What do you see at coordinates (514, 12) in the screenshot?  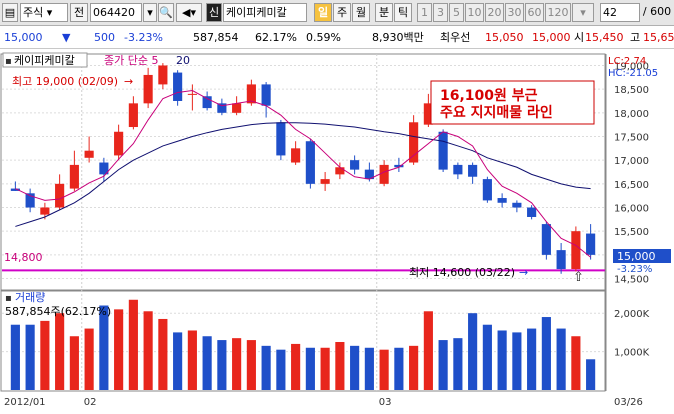 I see `interval-30: 30` at bounding box center [514, 12].